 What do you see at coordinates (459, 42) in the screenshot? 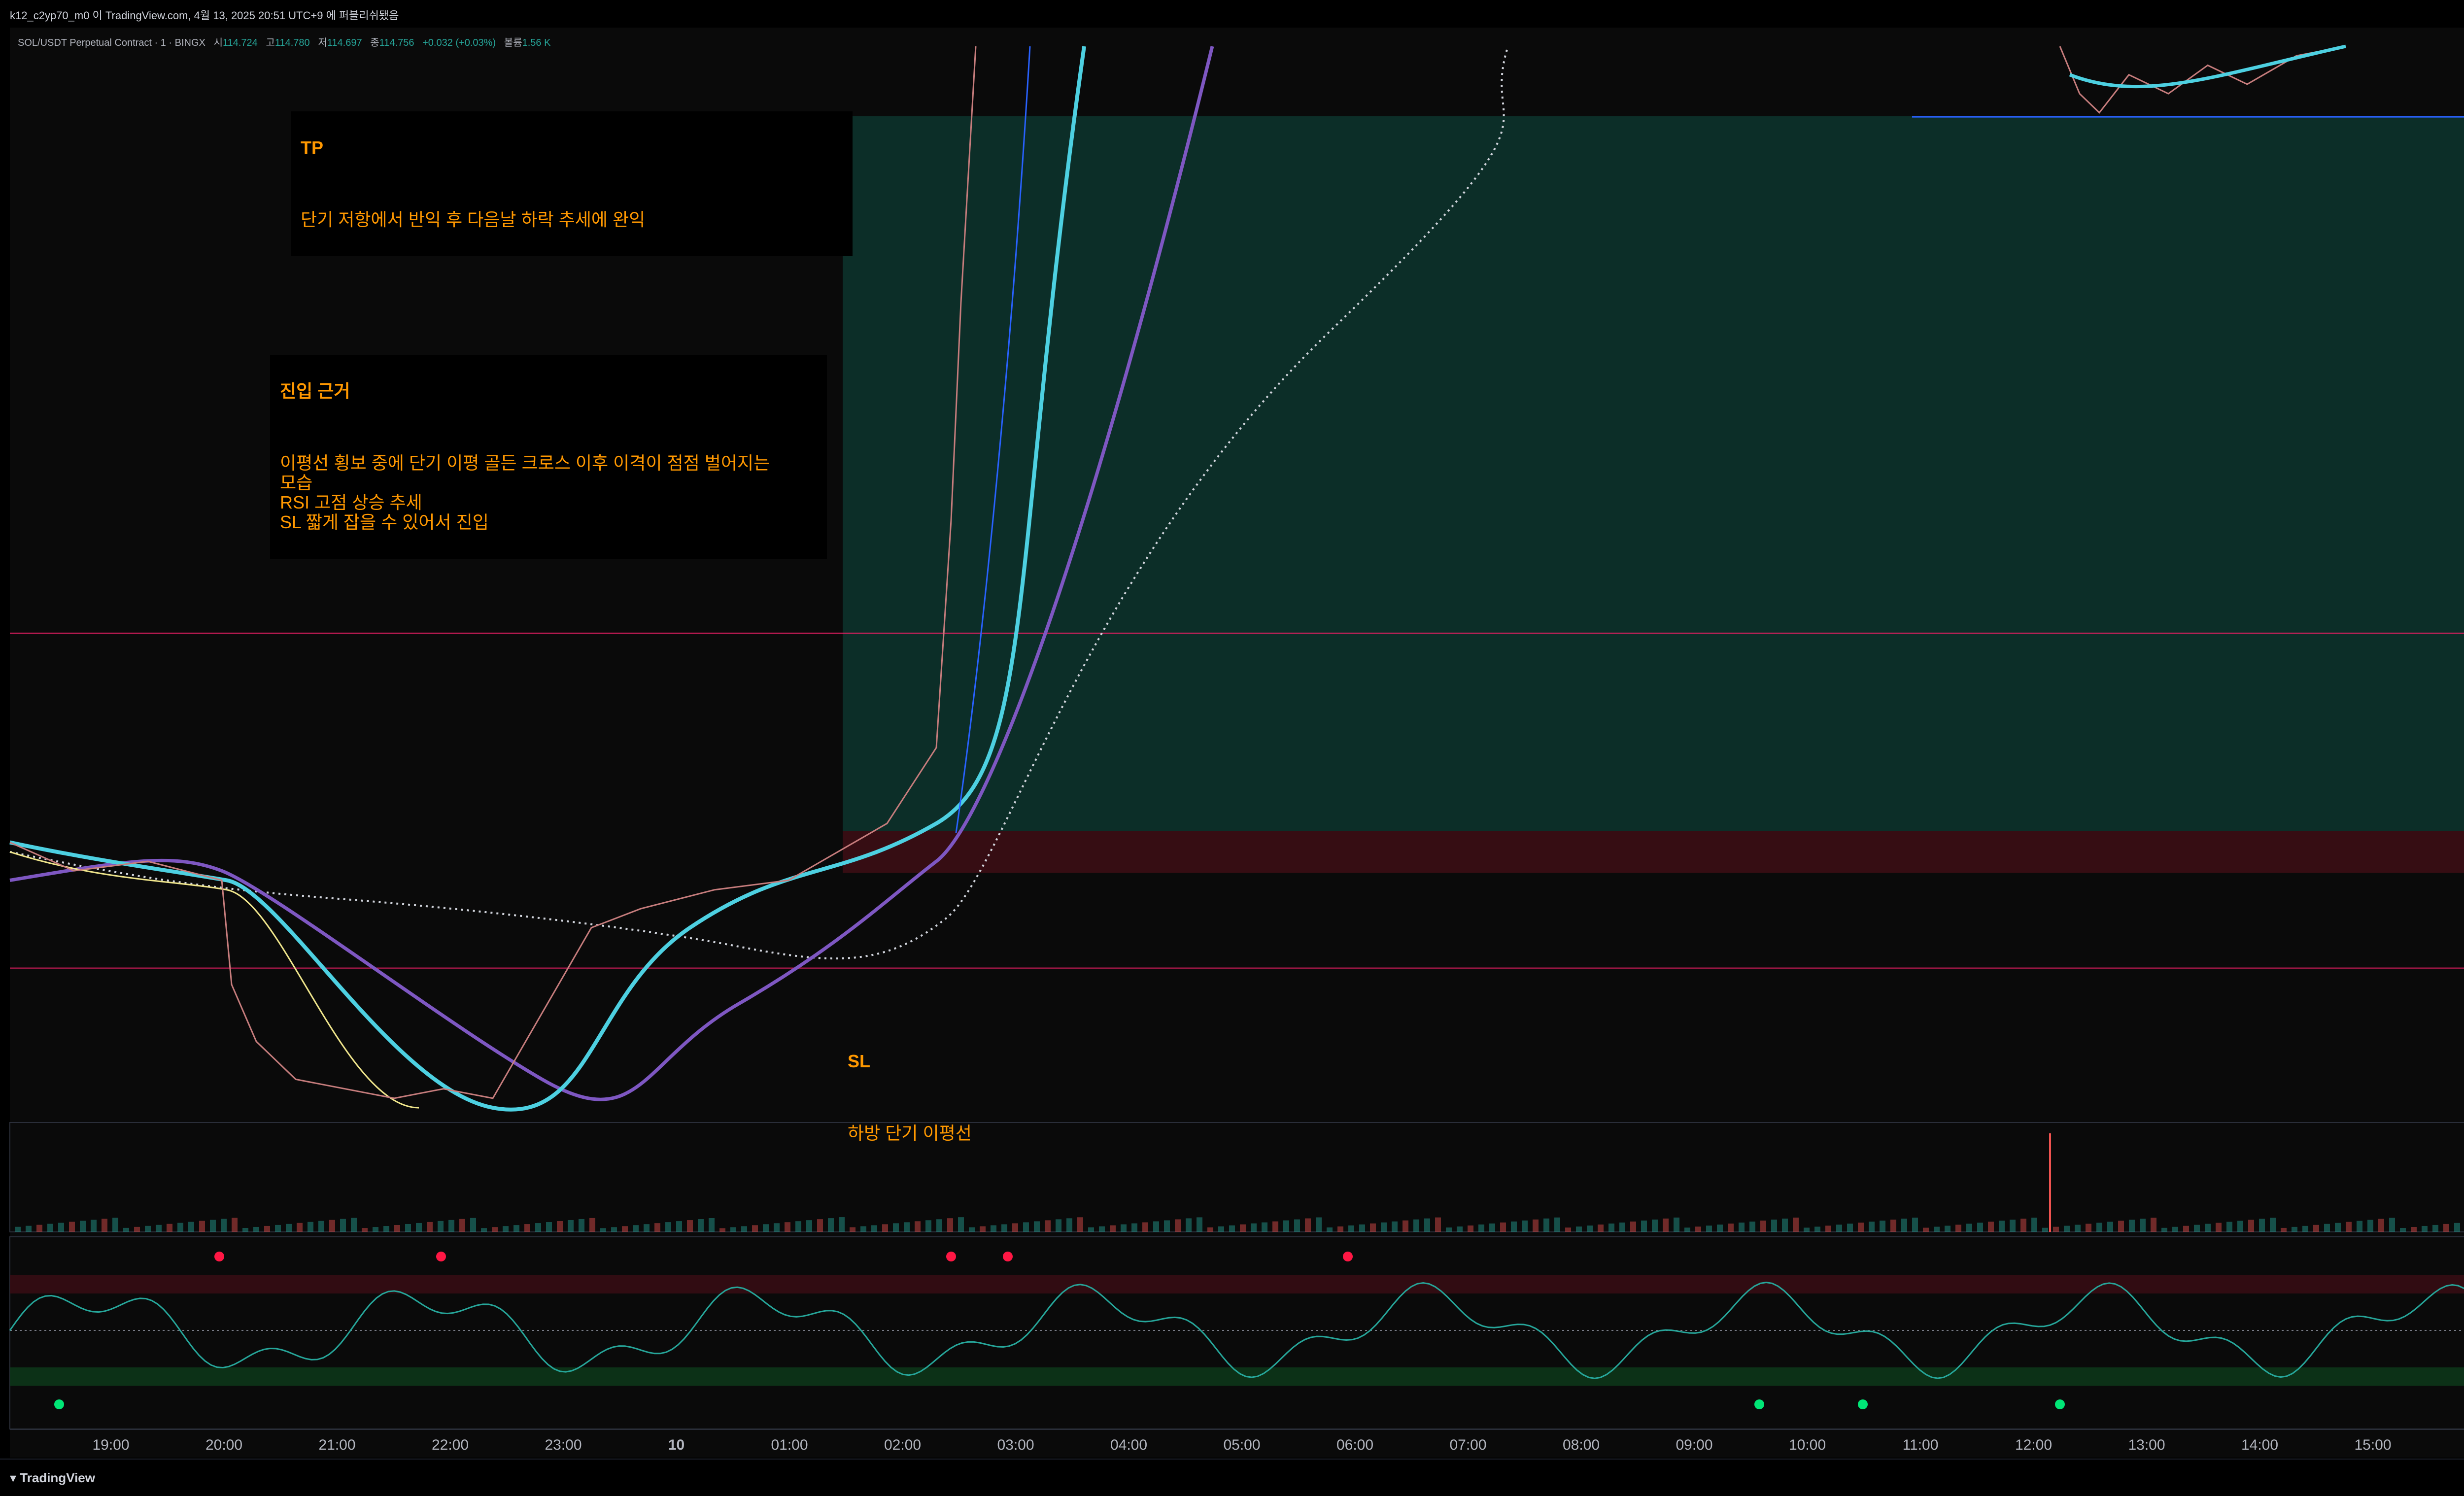
I see `change-value: +0.032 (+0.03%)` at bounding box center [459, 42].